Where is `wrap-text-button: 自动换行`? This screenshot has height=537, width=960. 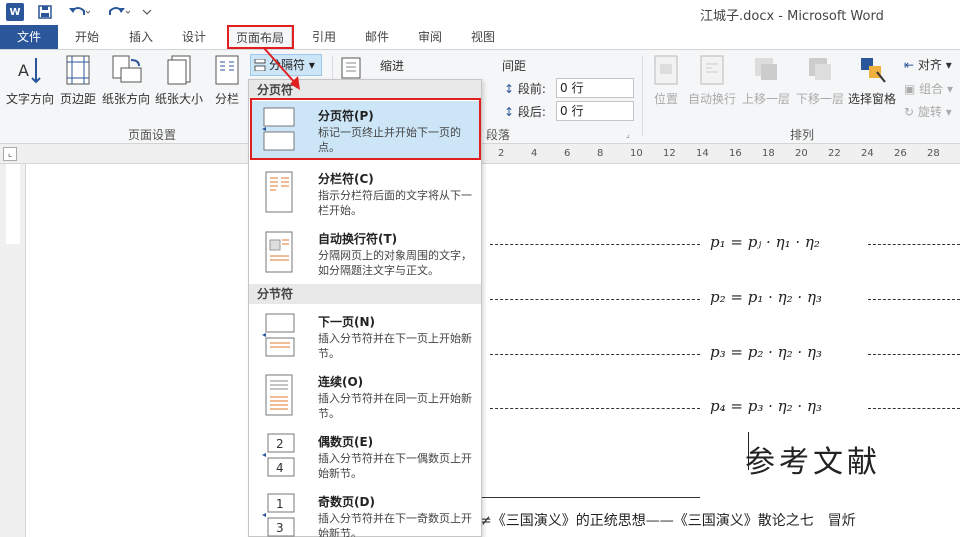
wrap-text-button: 自动换行 is located at coordinates (712, 80).